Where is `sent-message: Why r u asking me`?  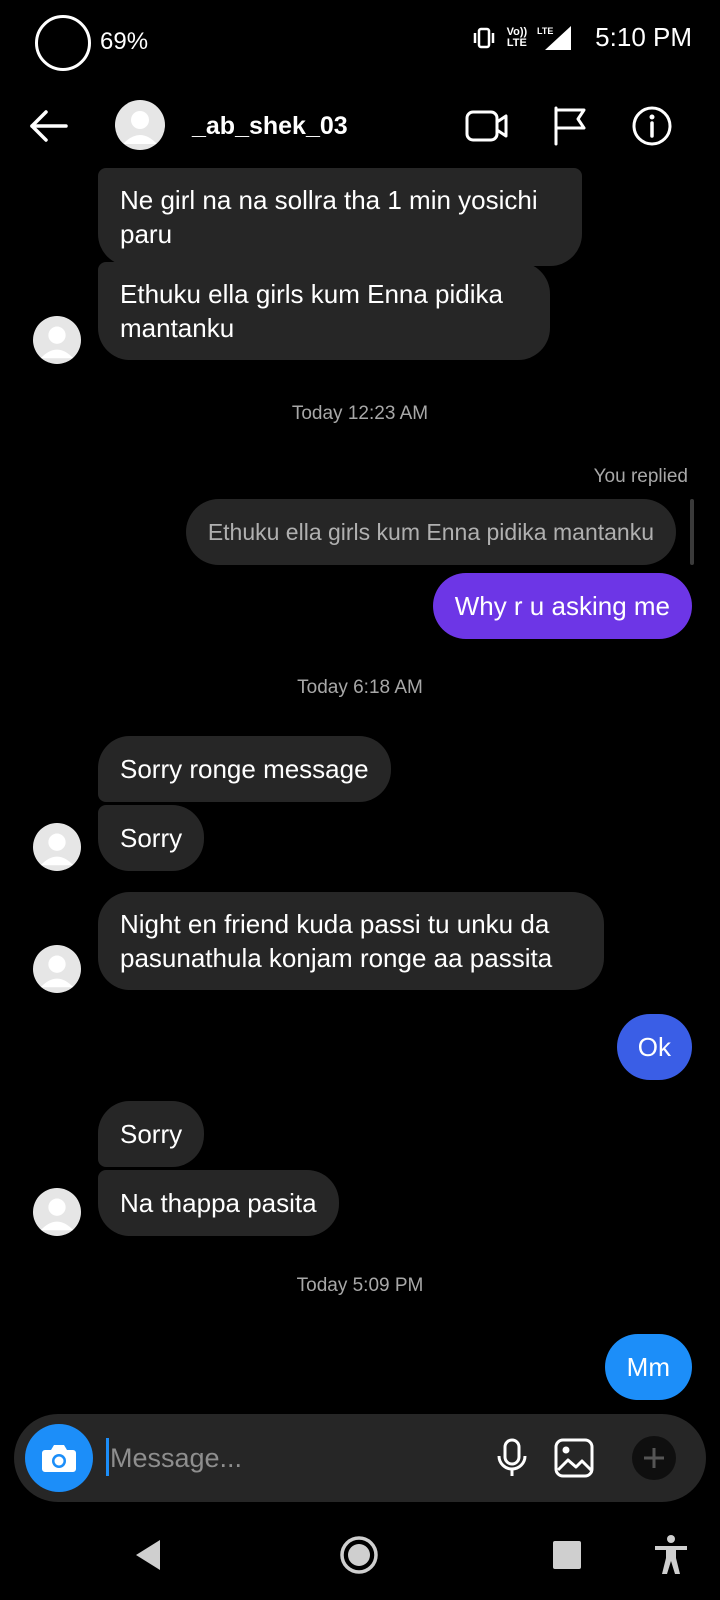
sent-message: Why r u asking me is located at coordinates (562, 606).